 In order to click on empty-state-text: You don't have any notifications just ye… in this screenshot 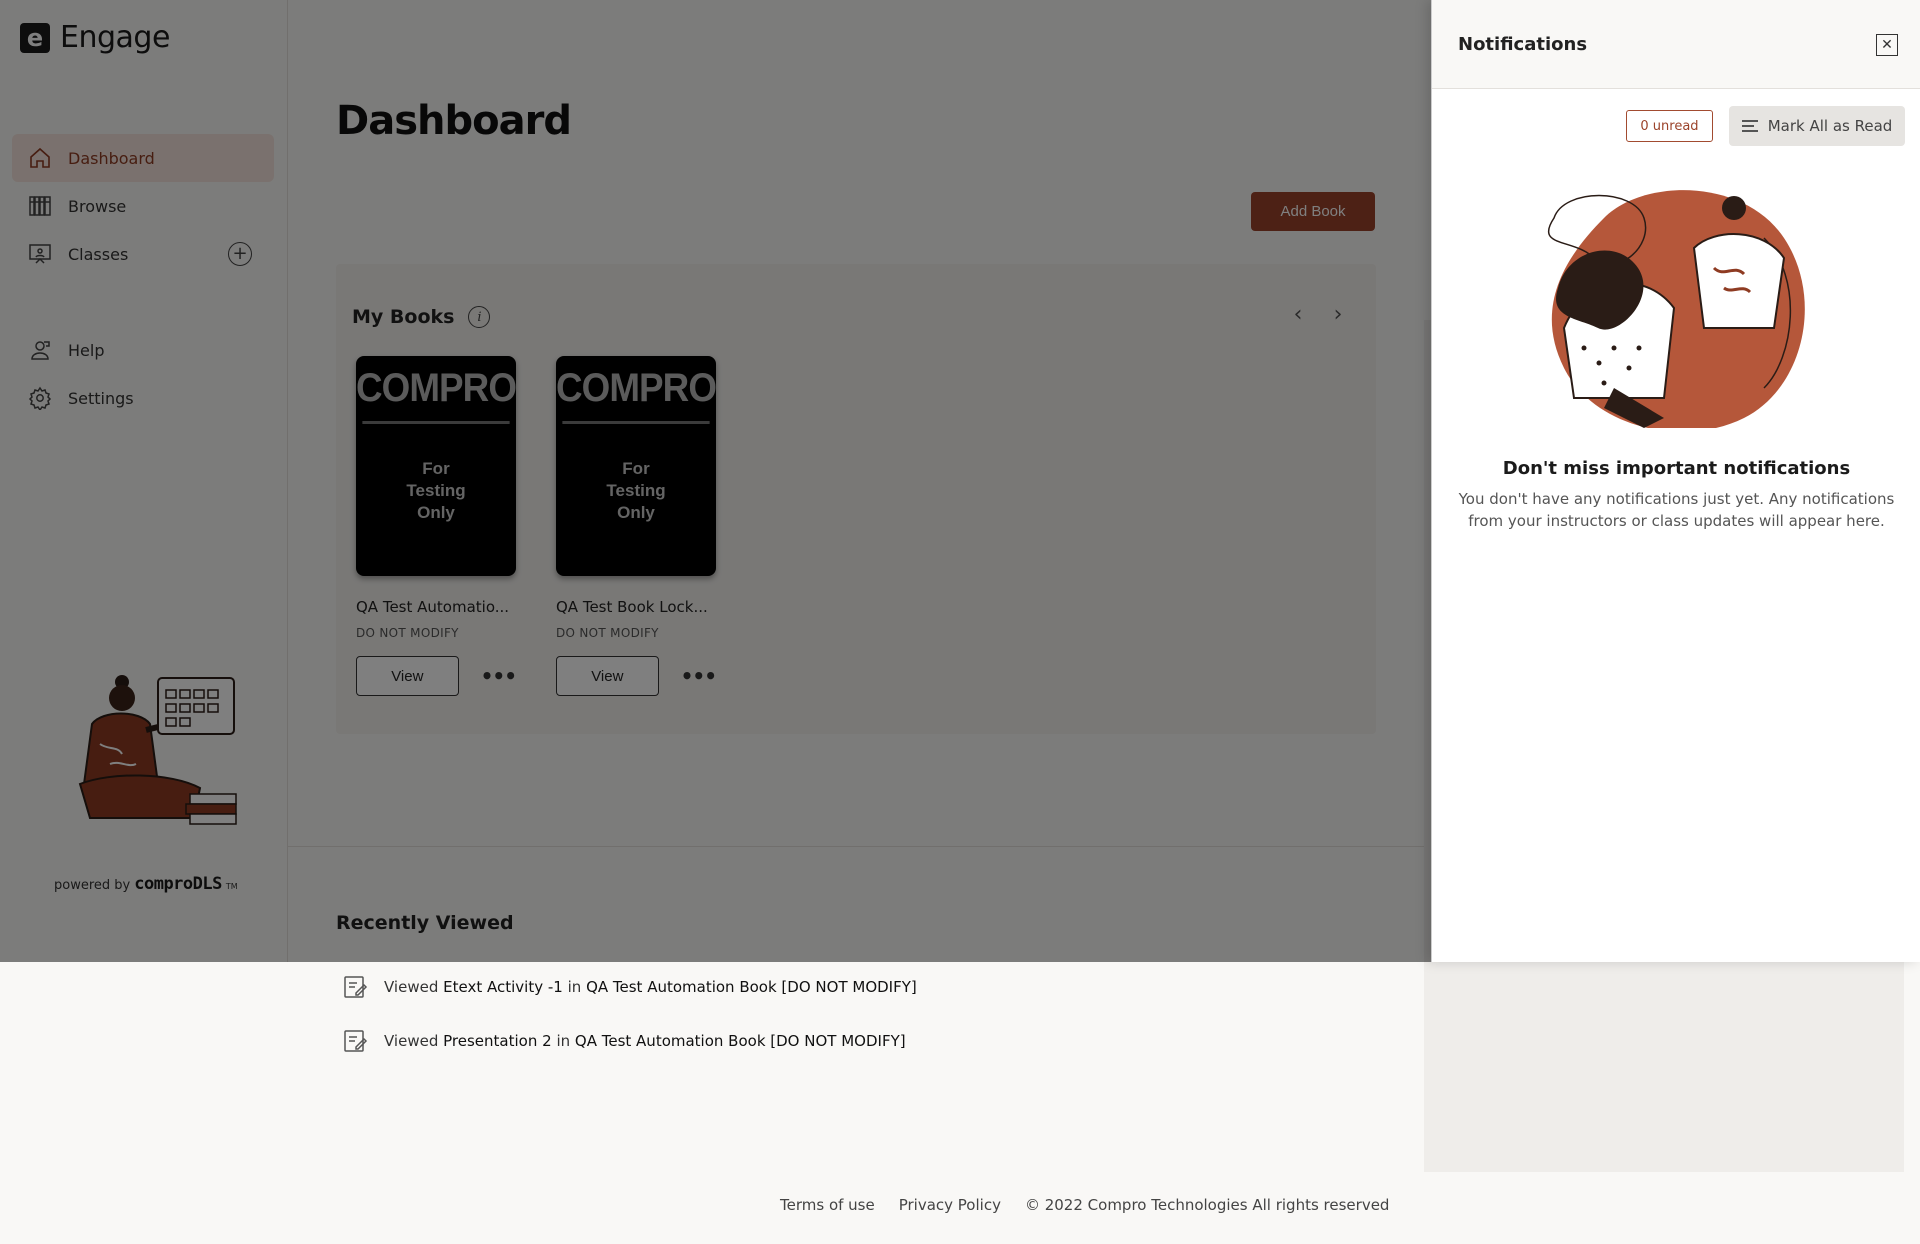, I will do `click(1676, 510)`.